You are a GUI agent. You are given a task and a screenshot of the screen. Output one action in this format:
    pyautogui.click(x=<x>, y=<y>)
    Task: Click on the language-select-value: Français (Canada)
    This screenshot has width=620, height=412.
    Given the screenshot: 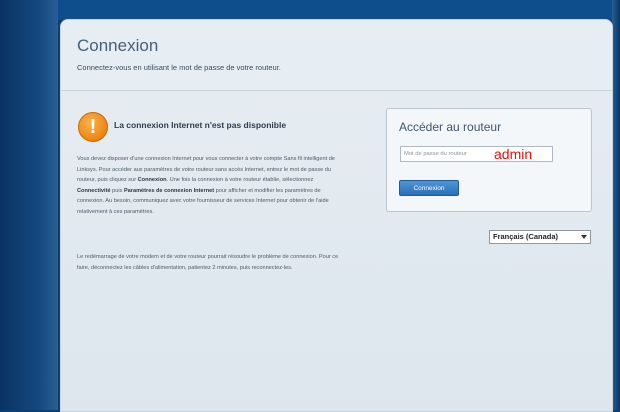 What is the action you would take?
    pyautogui.click(x=526, y=236)
    